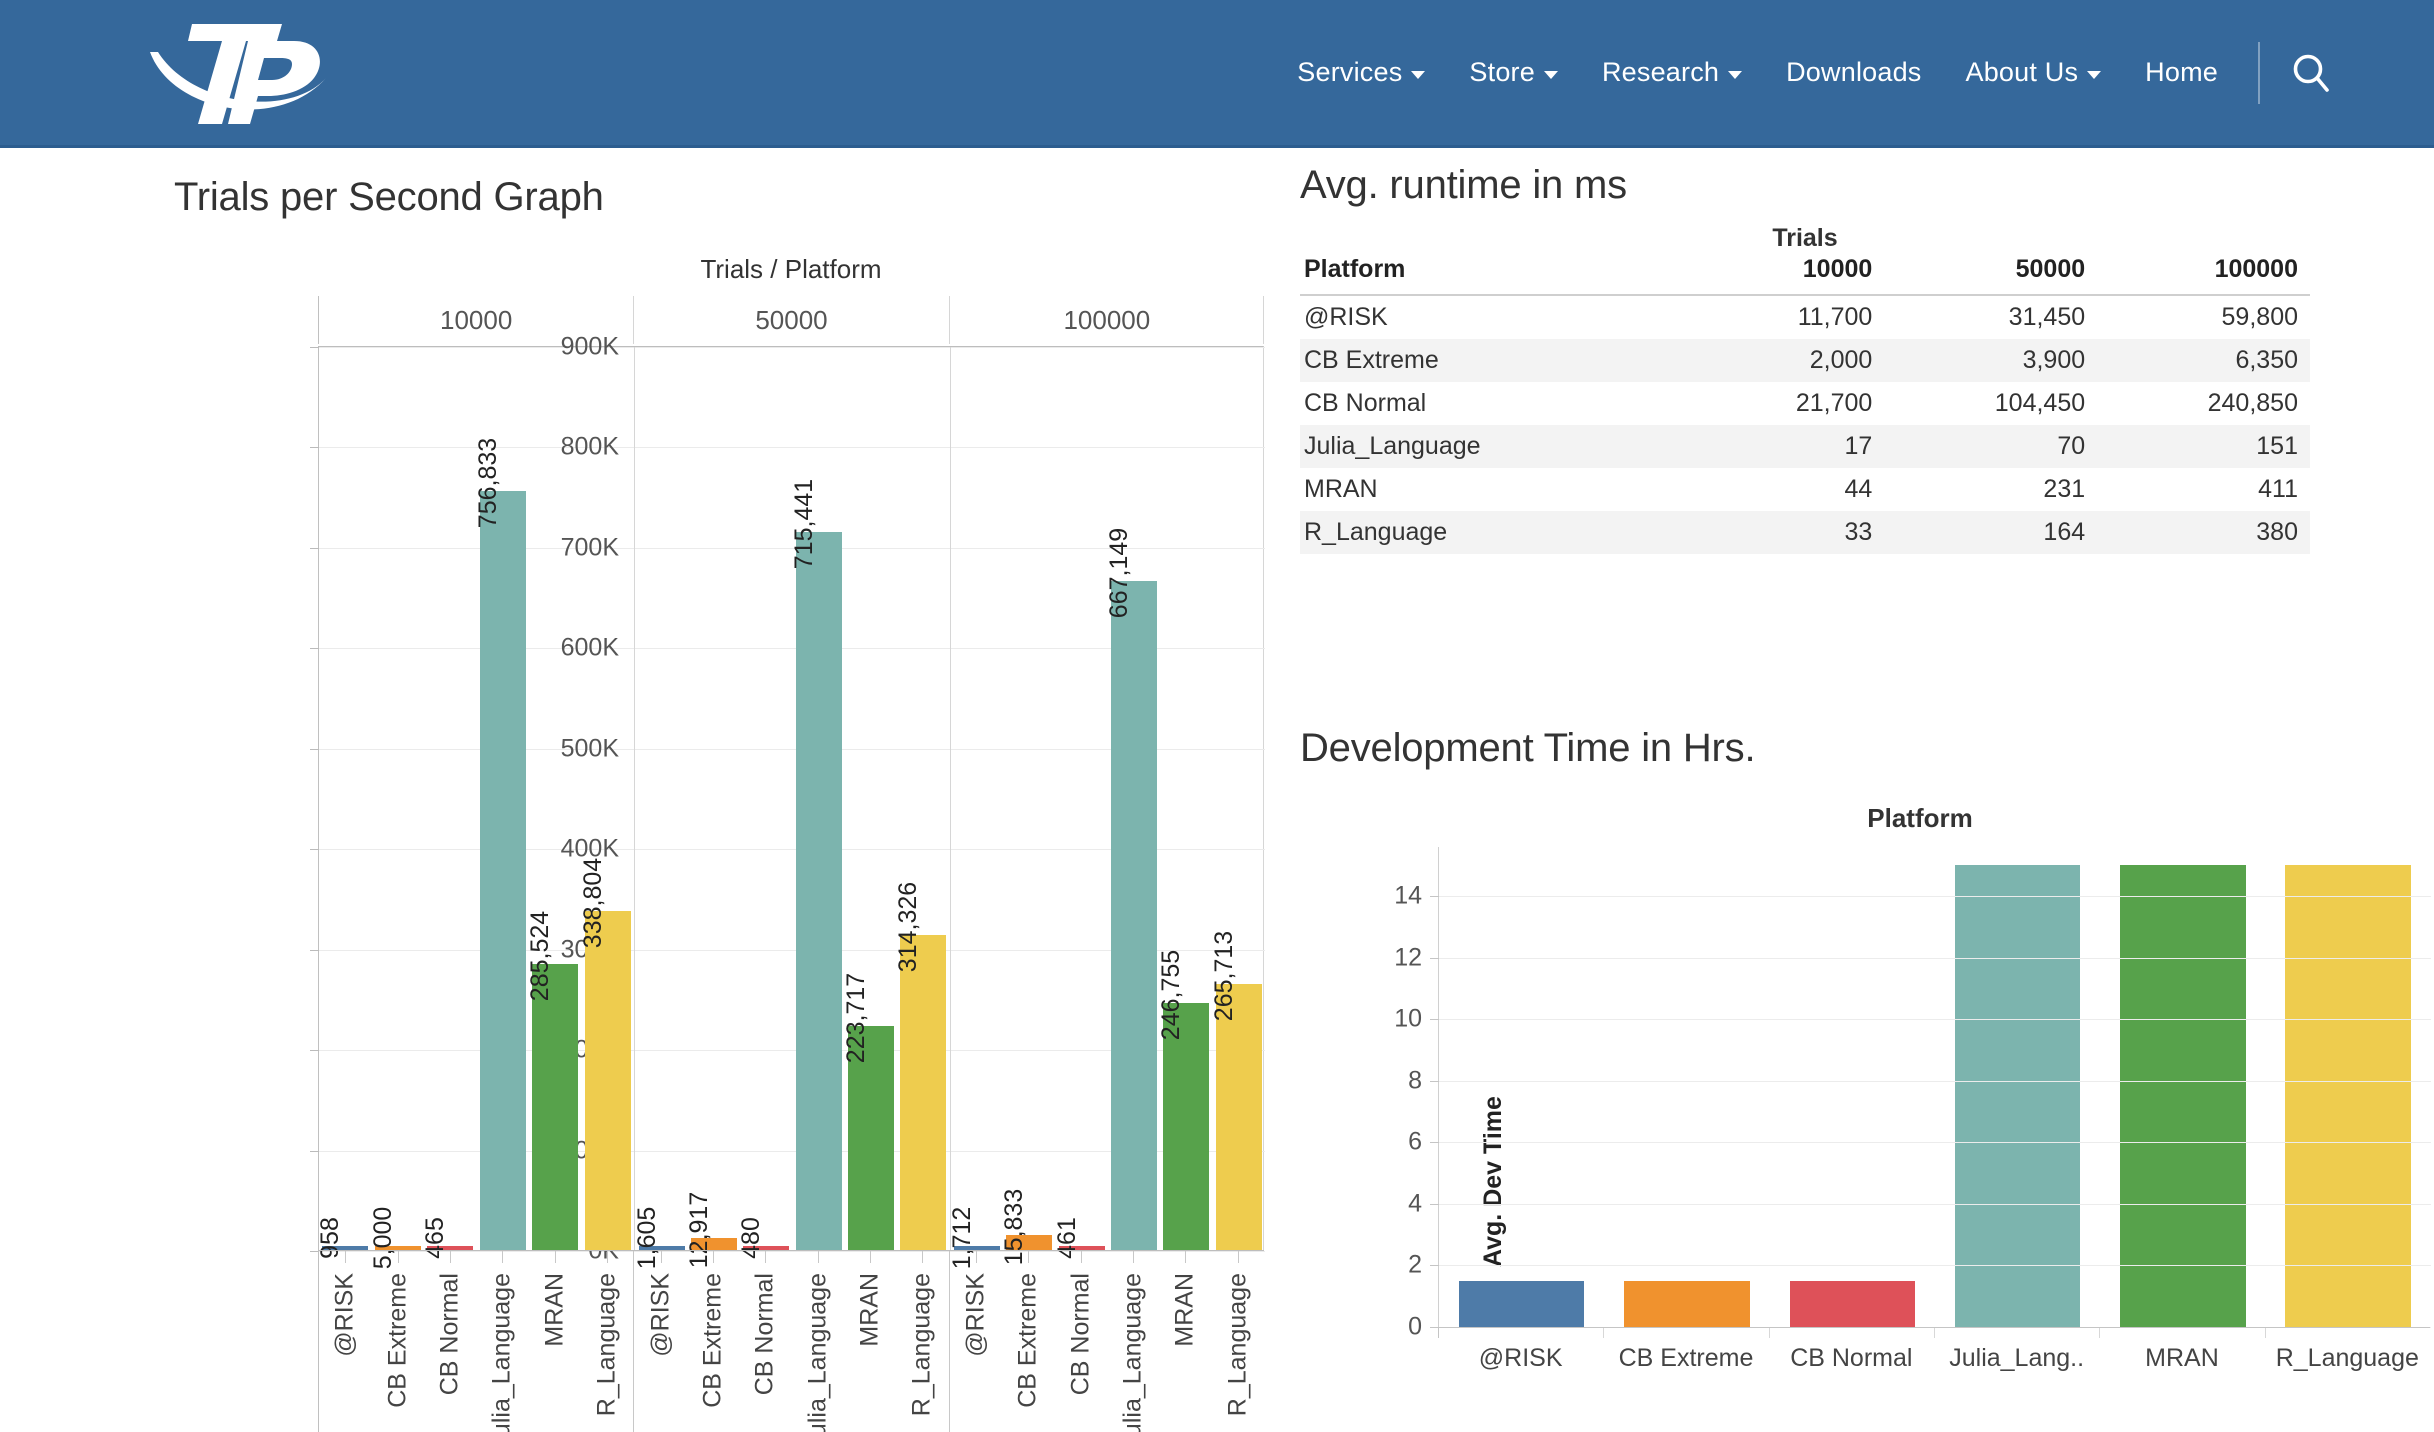 The height and width of the screenshot is (1432, 2434). I want to click on bar-Julia_Language: 756,833, so click(500, 844).